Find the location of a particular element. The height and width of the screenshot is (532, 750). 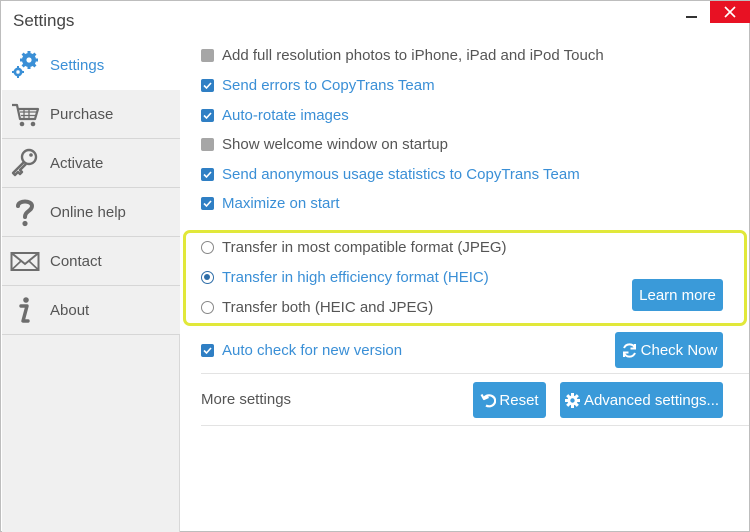

sidebar-item-label: Activate is located at coordinates (77, 163).